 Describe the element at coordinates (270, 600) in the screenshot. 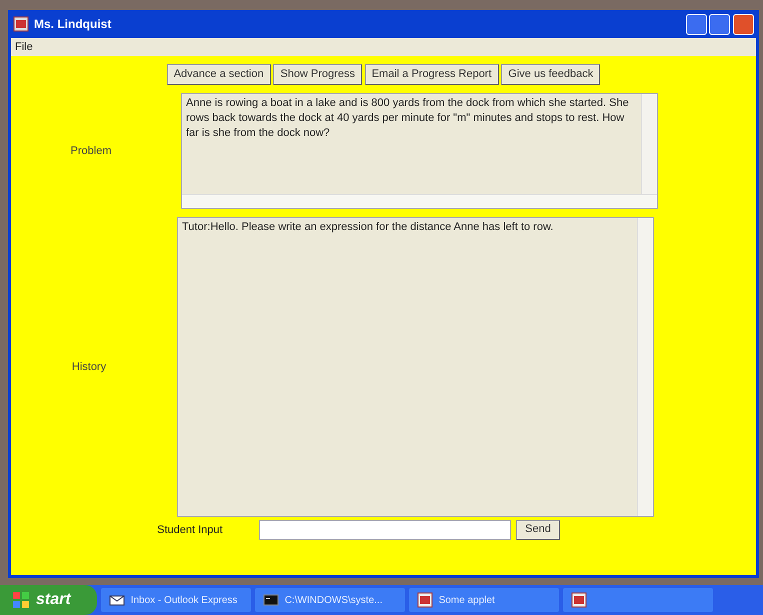

I see `console-icon` at that location.